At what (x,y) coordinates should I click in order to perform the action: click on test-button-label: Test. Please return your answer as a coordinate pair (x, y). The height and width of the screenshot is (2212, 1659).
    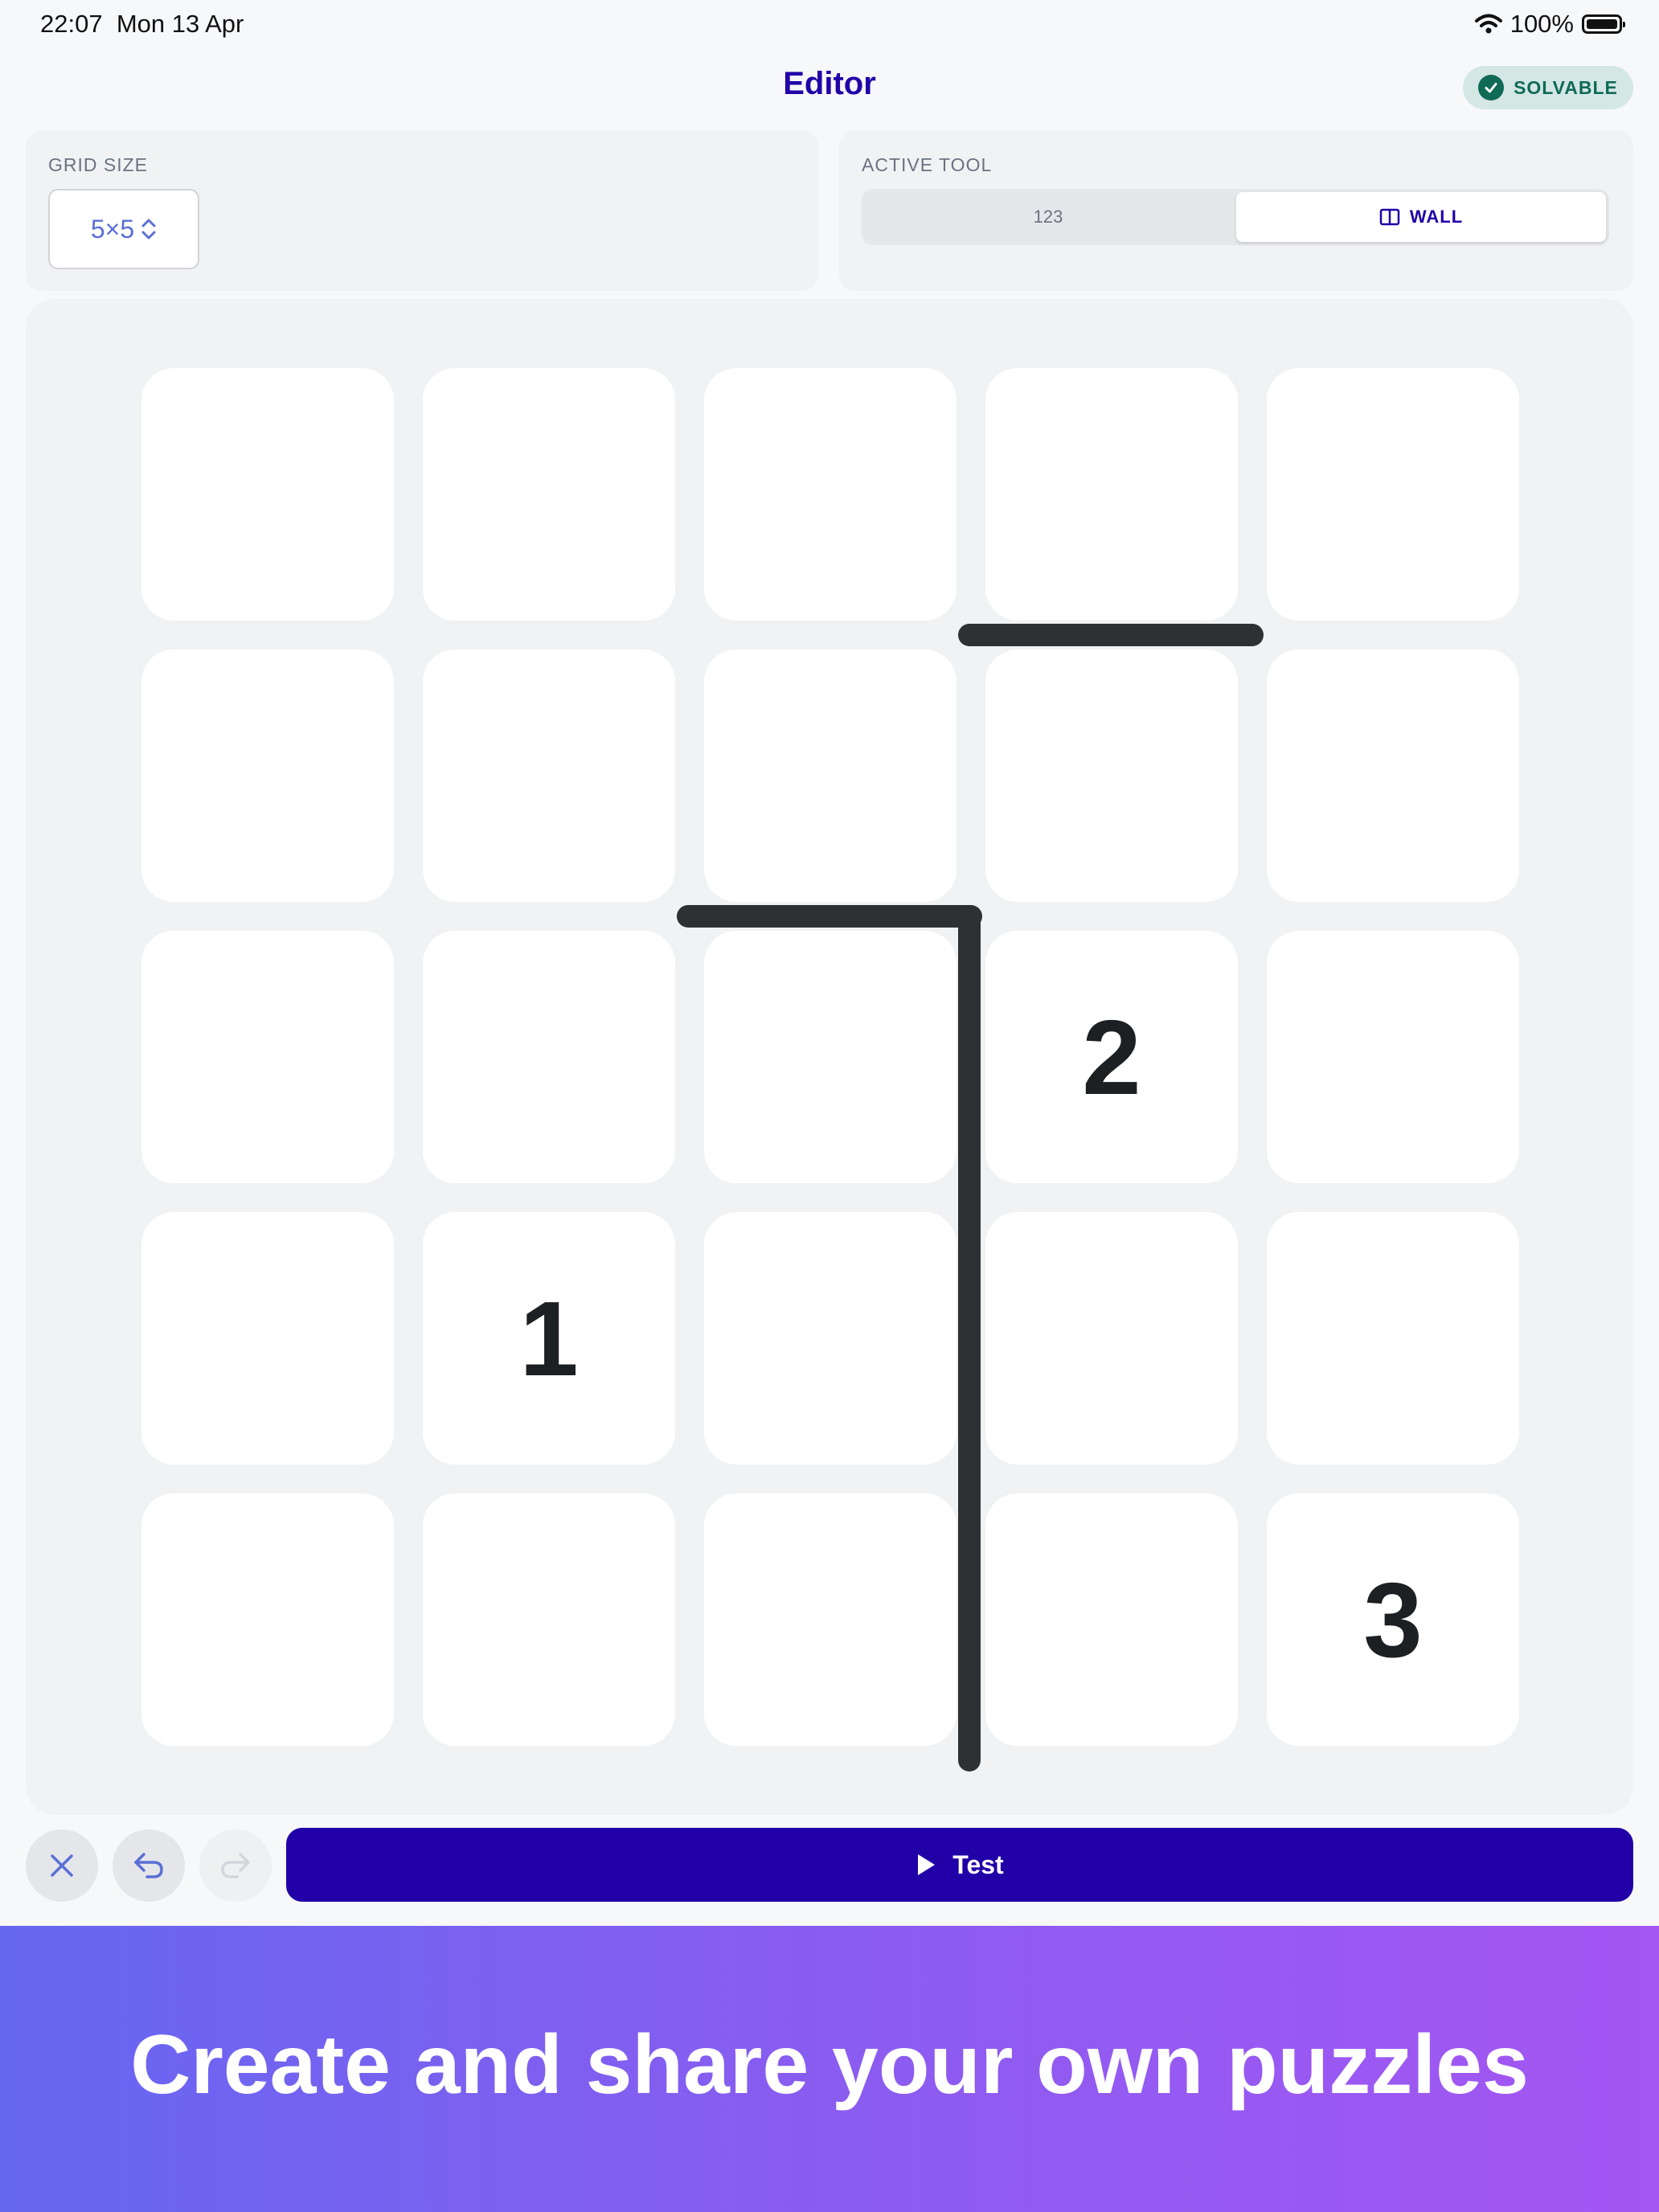
    Looking at the image, I should click on (978, 1864).